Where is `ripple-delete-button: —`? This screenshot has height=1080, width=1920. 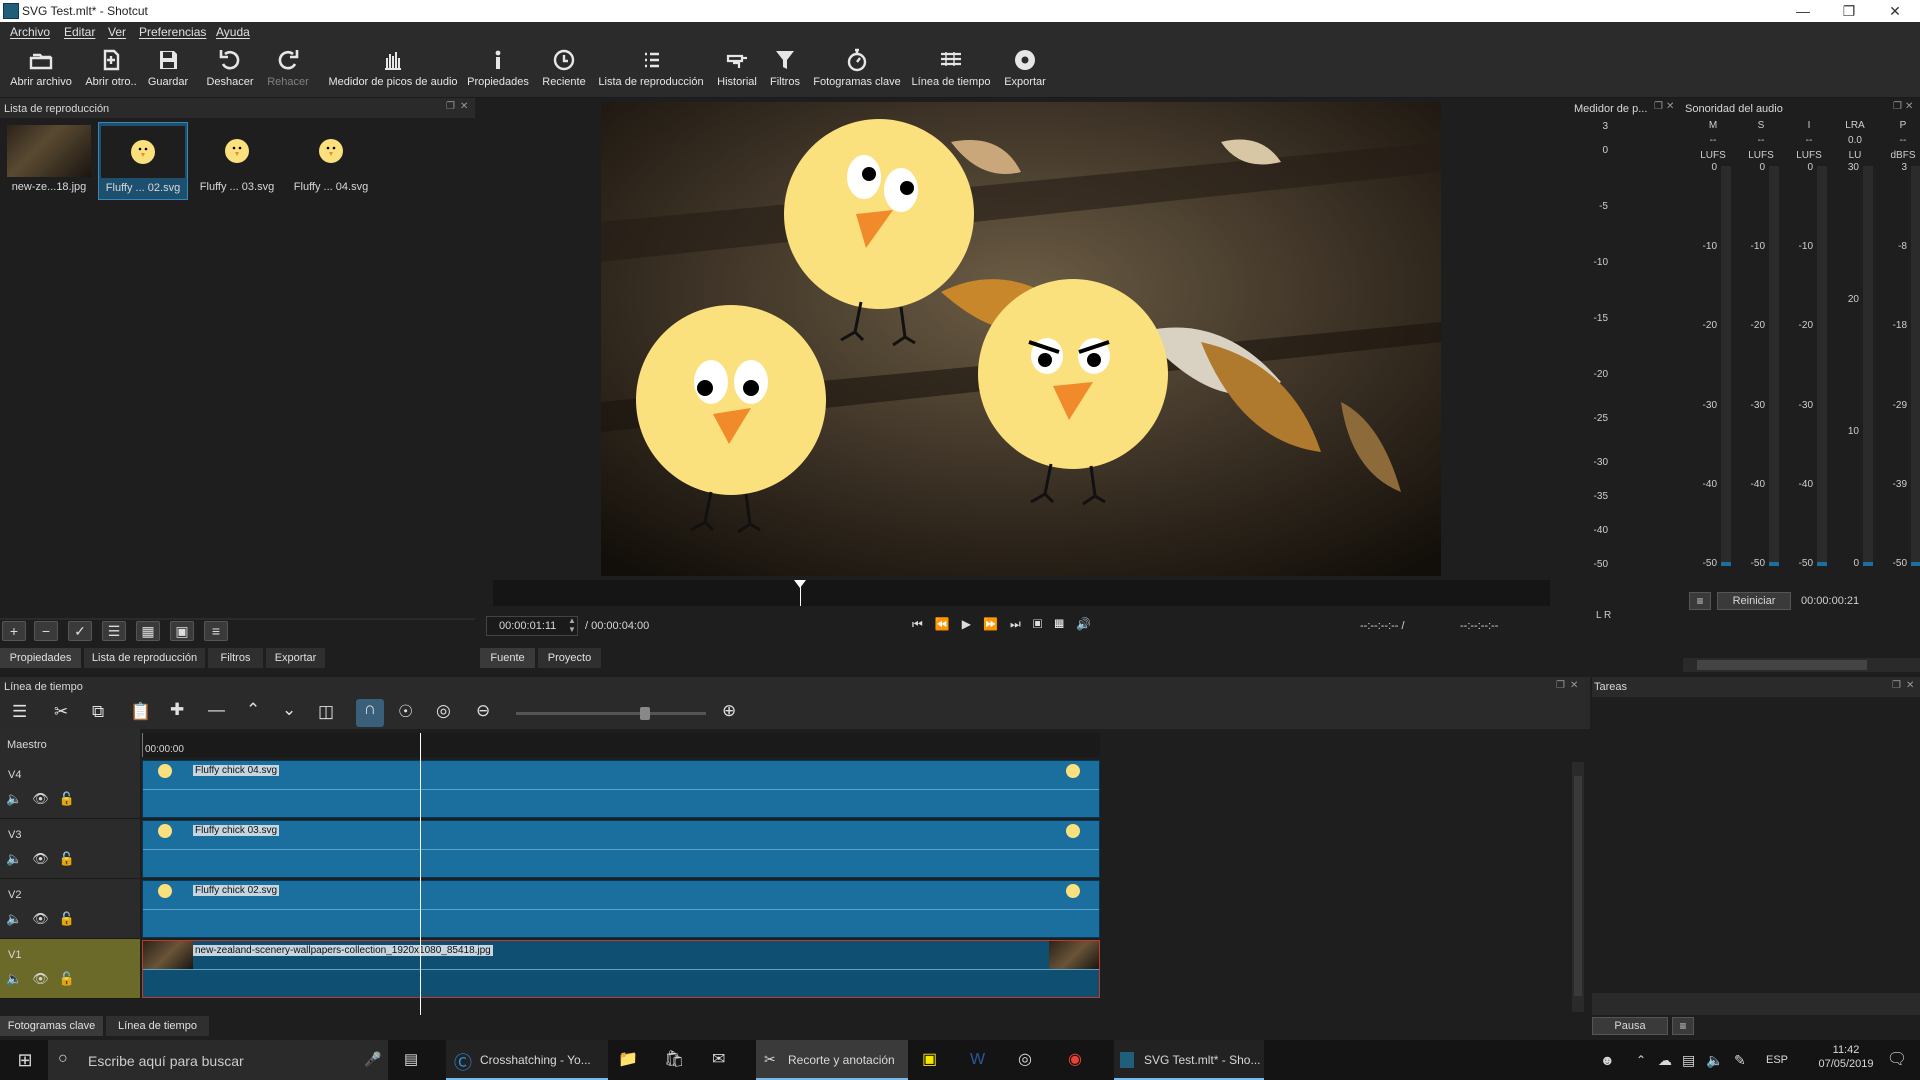
ripple-delete-button: — is located at coordinates (216, 710).